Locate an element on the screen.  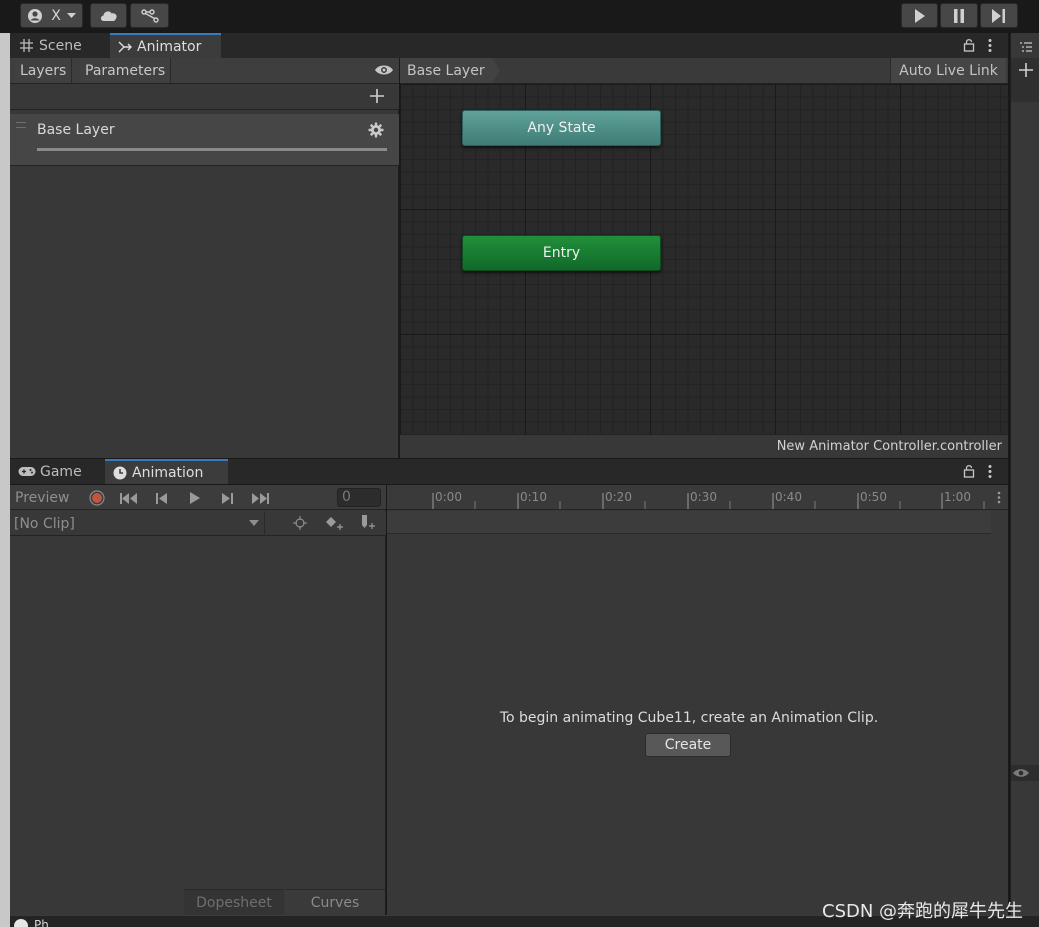
entry-node: Entry is located at coordinates (561, 253).